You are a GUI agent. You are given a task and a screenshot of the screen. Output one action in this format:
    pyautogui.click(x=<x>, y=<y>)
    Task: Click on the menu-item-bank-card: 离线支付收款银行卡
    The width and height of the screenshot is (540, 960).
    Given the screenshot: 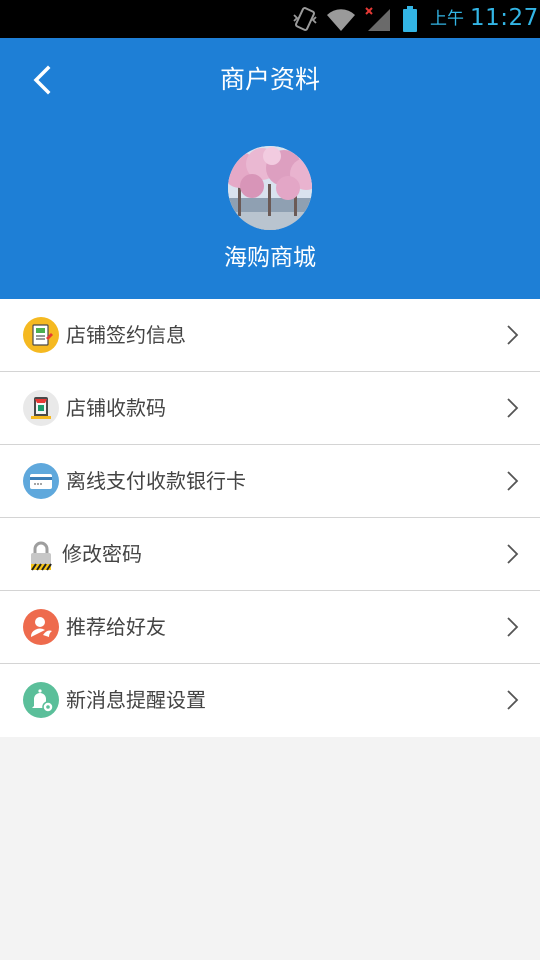 What is the action you would take?
    pyautogui.click(x=270, y=481)
    